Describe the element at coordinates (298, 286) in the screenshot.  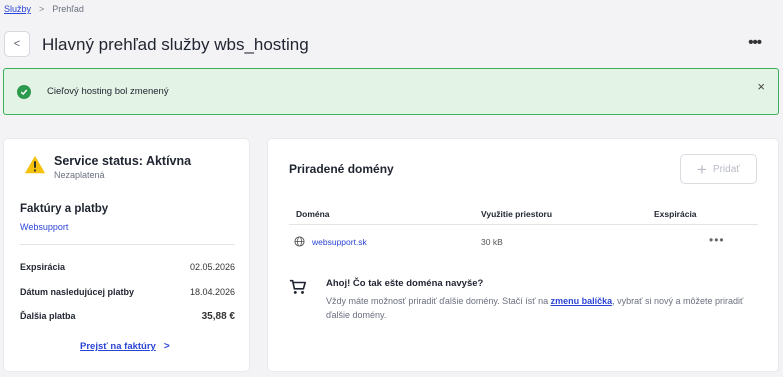
I see `cart-icon` at that location.